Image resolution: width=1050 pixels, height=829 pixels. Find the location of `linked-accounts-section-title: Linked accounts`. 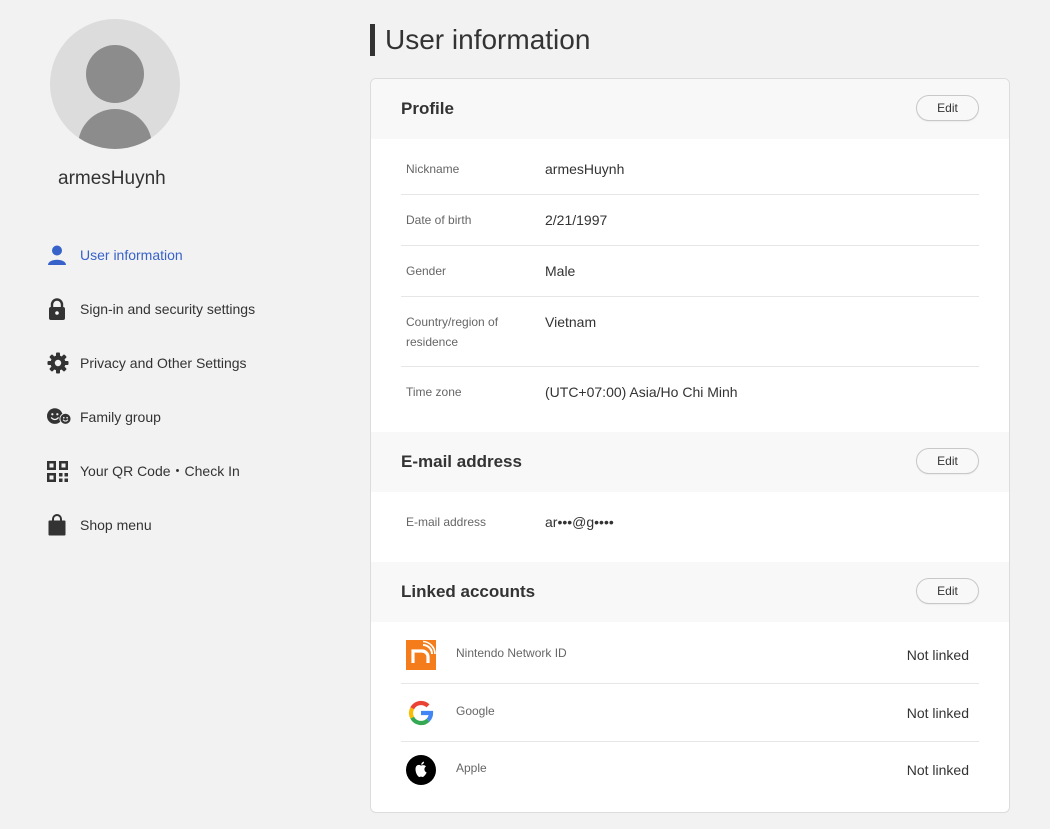

linked-accounts-section-title: Linked accounts is located at coordinates (468, 591).